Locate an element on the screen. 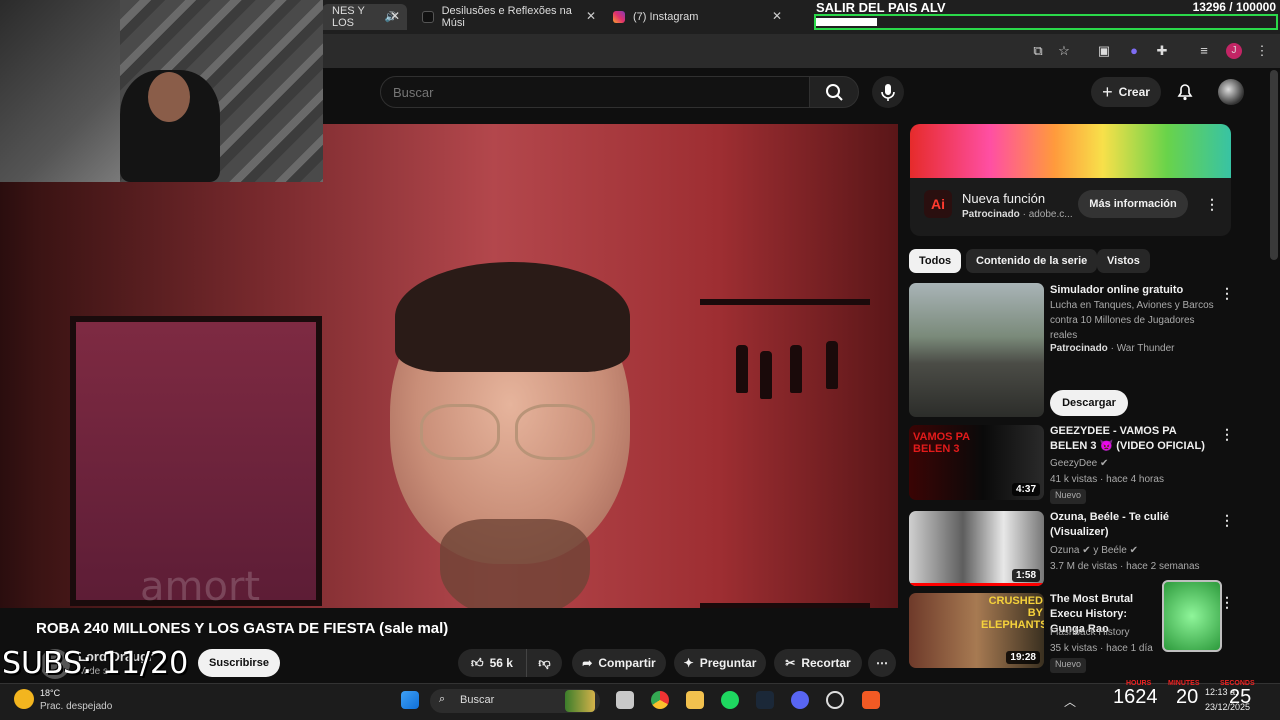  share-button: ➦ Compartir is located at coordinates (619, 663).